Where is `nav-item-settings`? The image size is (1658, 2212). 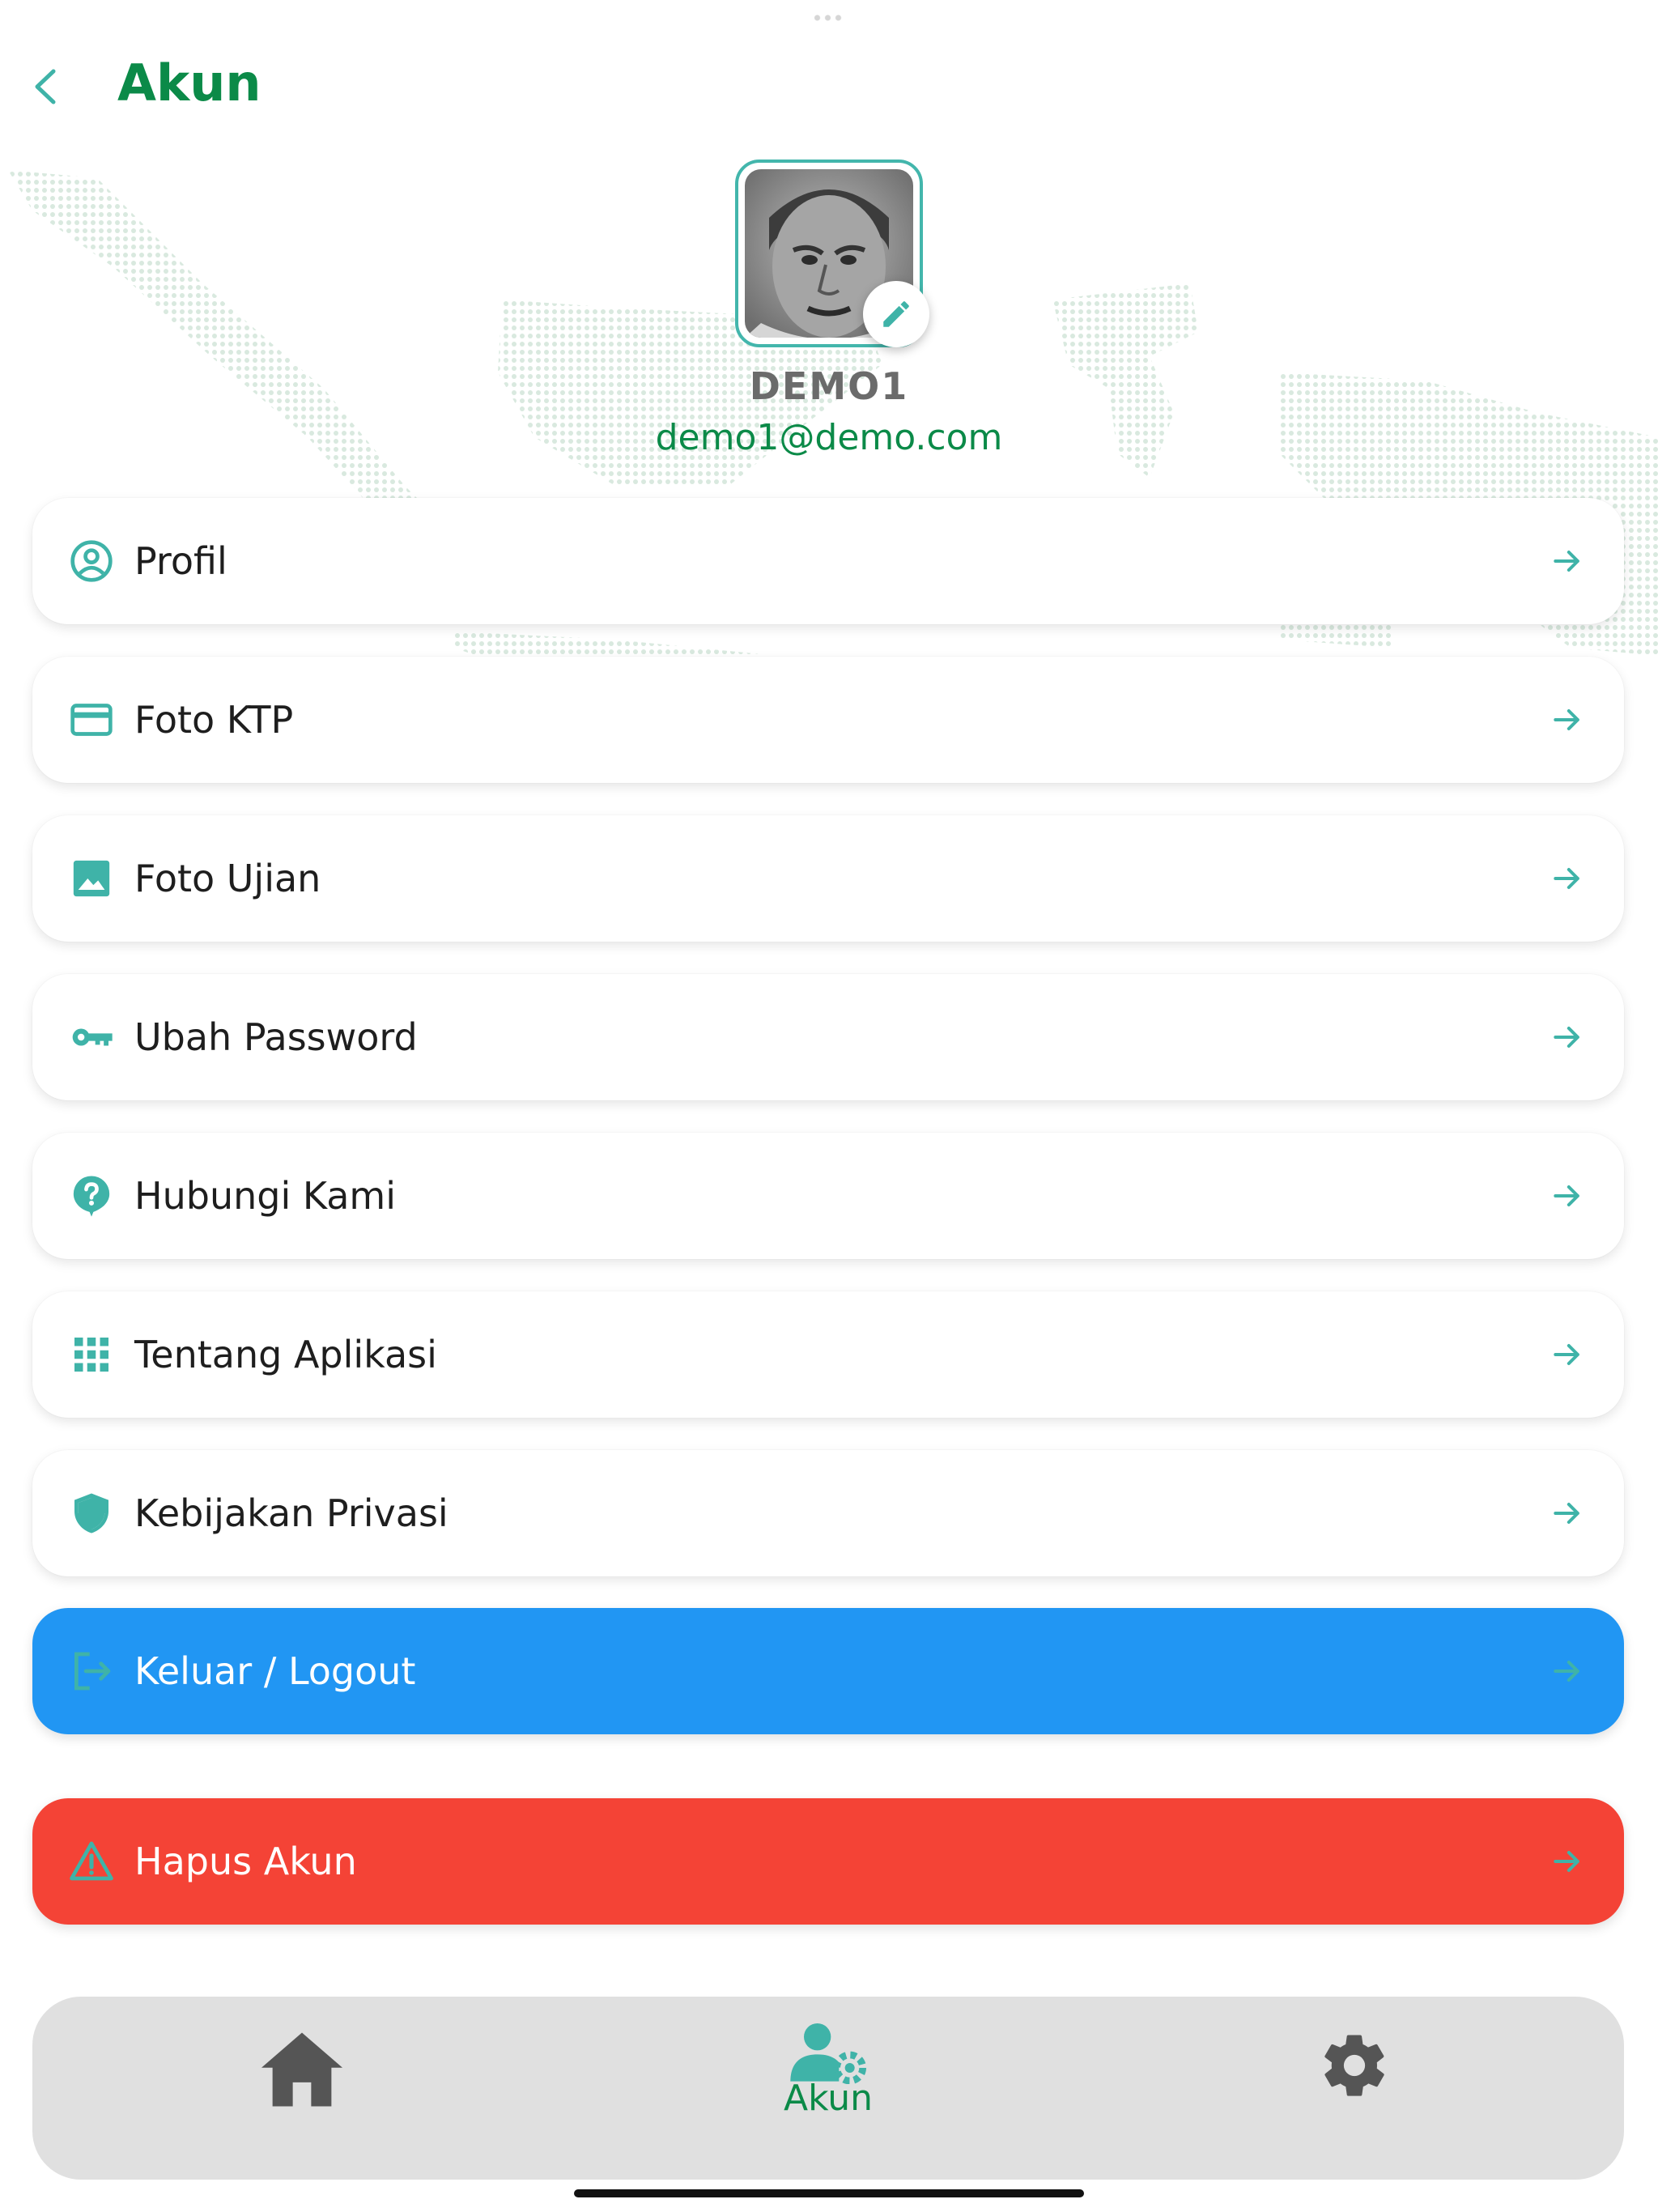
nav-item-settings is located at coordinates (1354, 2088).